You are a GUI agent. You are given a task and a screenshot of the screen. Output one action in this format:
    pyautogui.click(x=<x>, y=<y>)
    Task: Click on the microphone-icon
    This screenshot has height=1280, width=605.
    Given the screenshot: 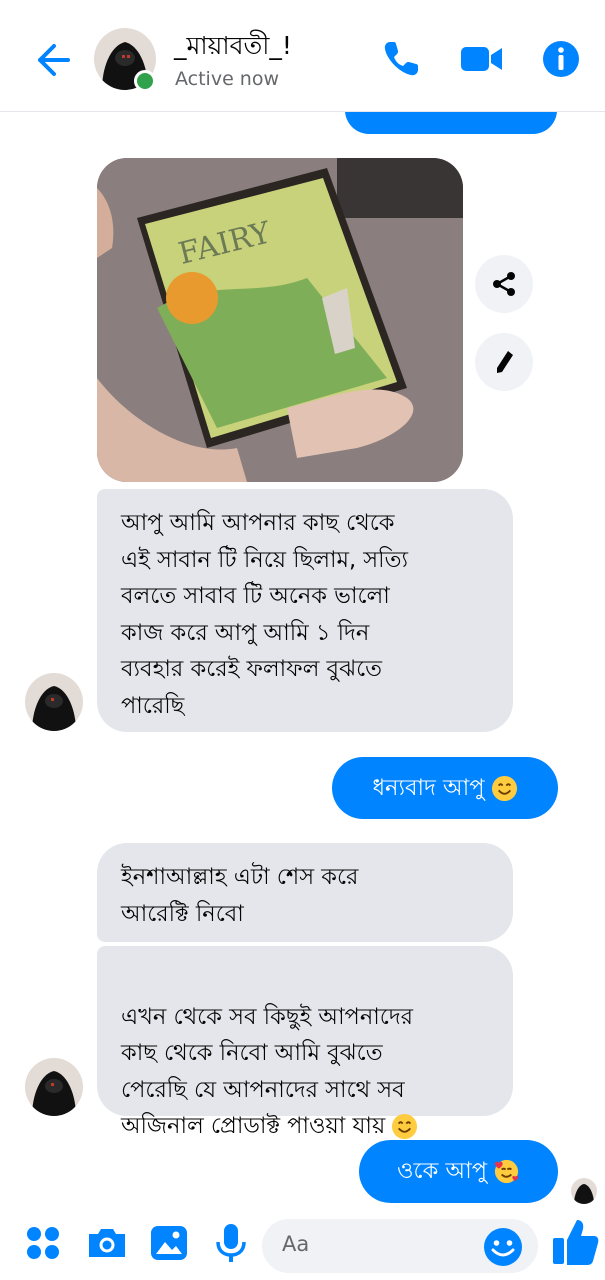 What is the action you would take?
    pyautogui.click(x=231, y=1243)
    